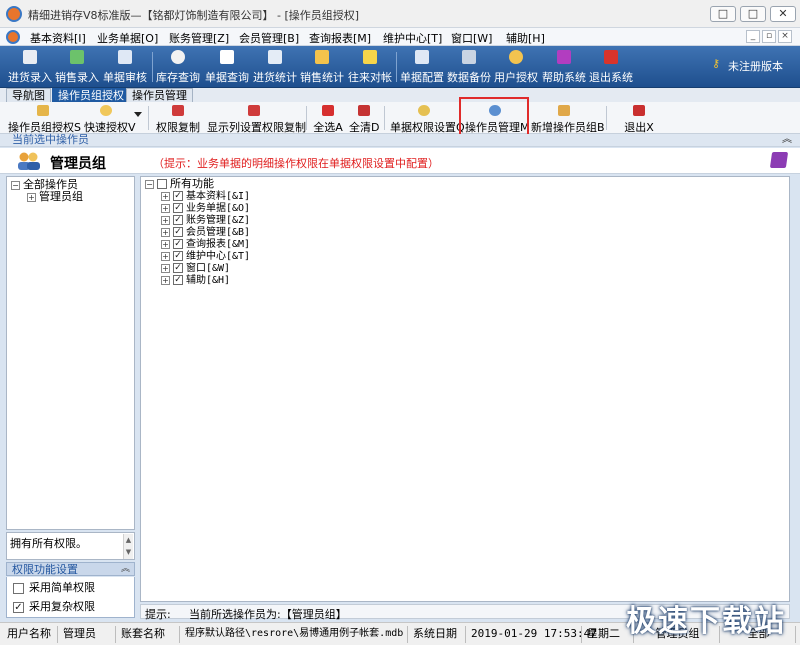 The height and width of the screenshot is (645, 800). What do you see at coordinates (178, 67) in the screenshot?
I see `stock-query-button: 库存查询` at bounding box center [178, 67].